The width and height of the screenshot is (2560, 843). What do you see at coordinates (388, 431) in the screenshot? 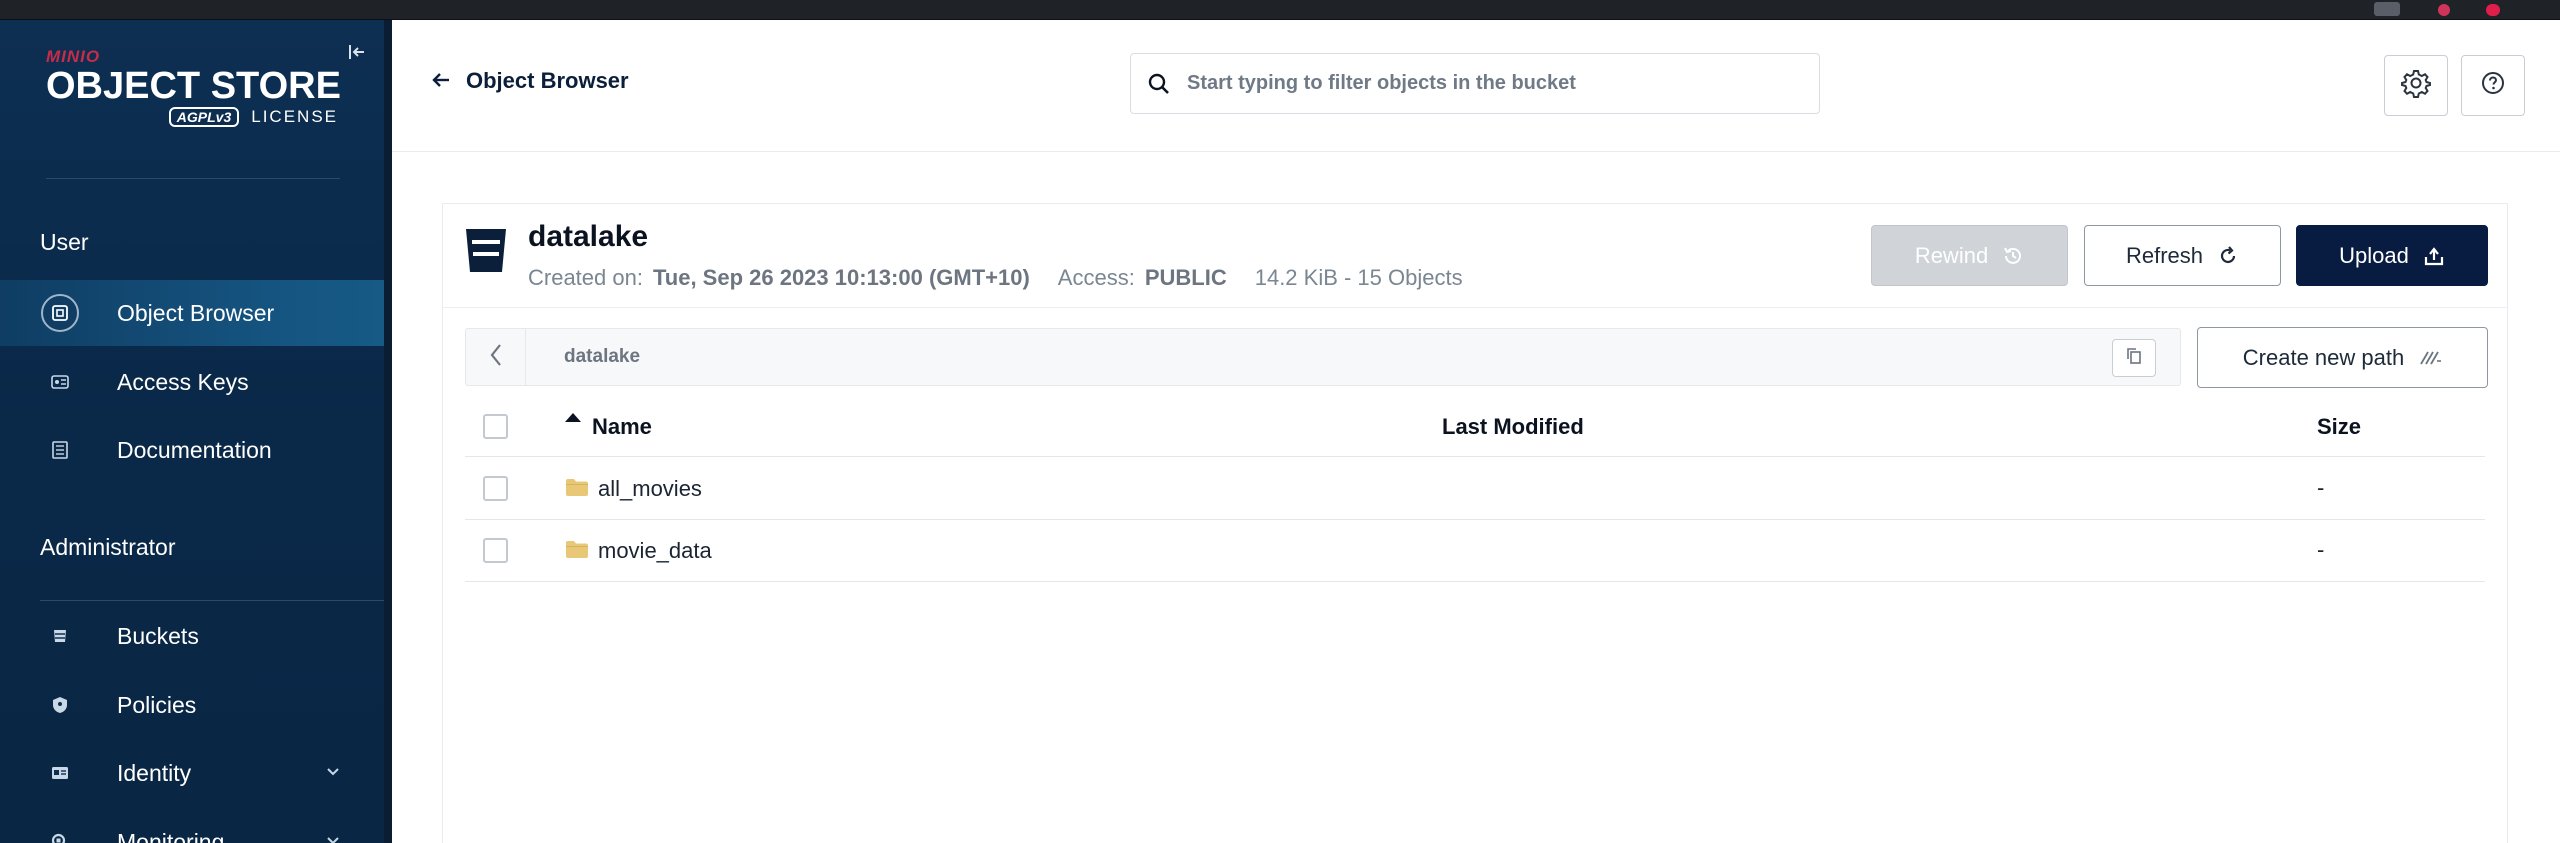
I see `sidebar-edge` at bounding box center [388, 431].